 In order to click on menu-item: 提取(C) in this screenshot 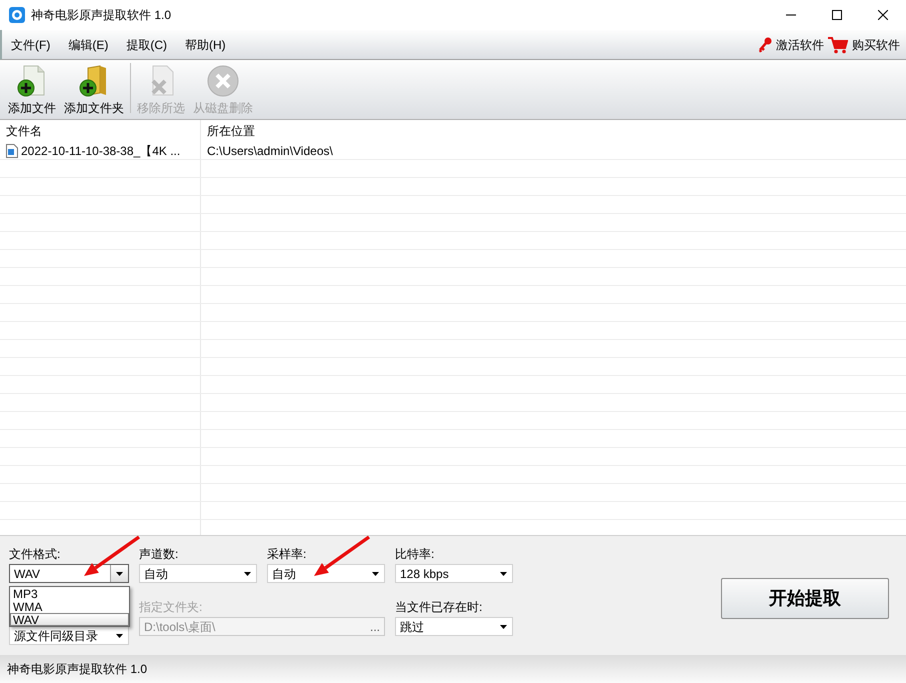, I will do `click(146, 45)`.